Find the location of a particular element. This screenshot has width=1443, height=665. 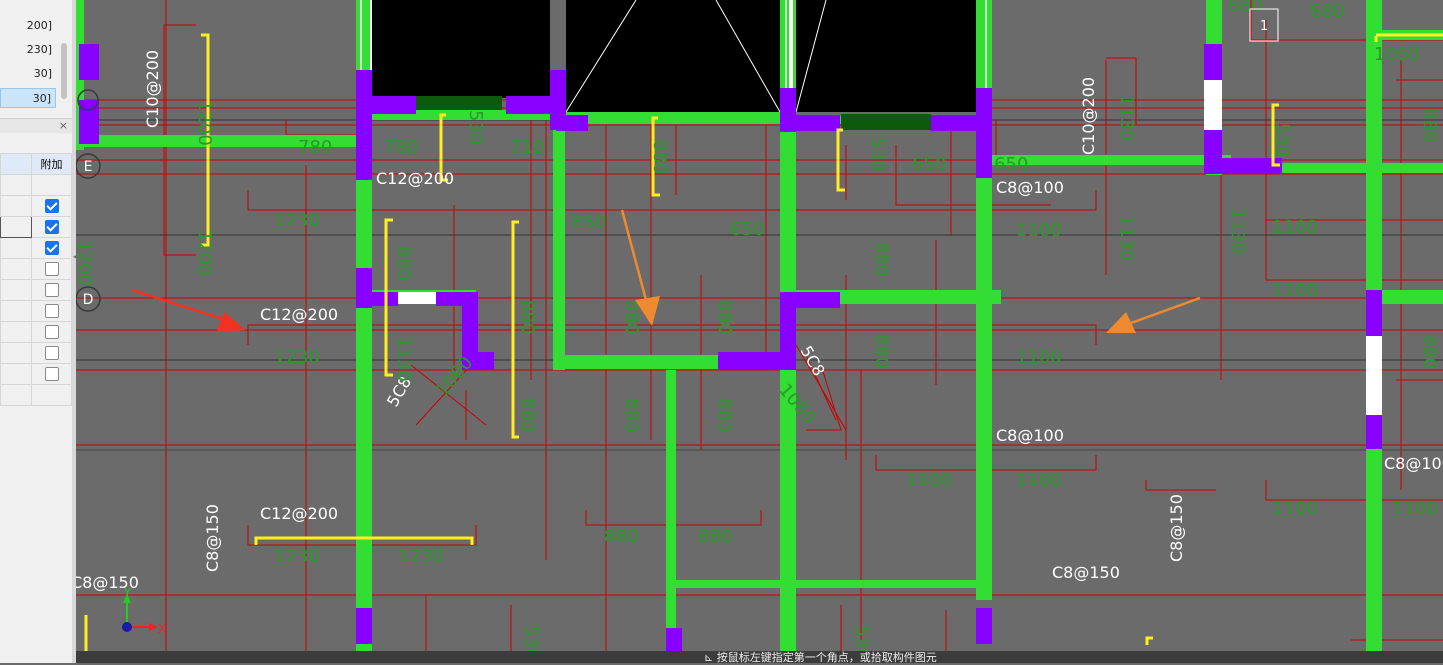

attributes-table: 附加 is located at coordinates (36, 279).